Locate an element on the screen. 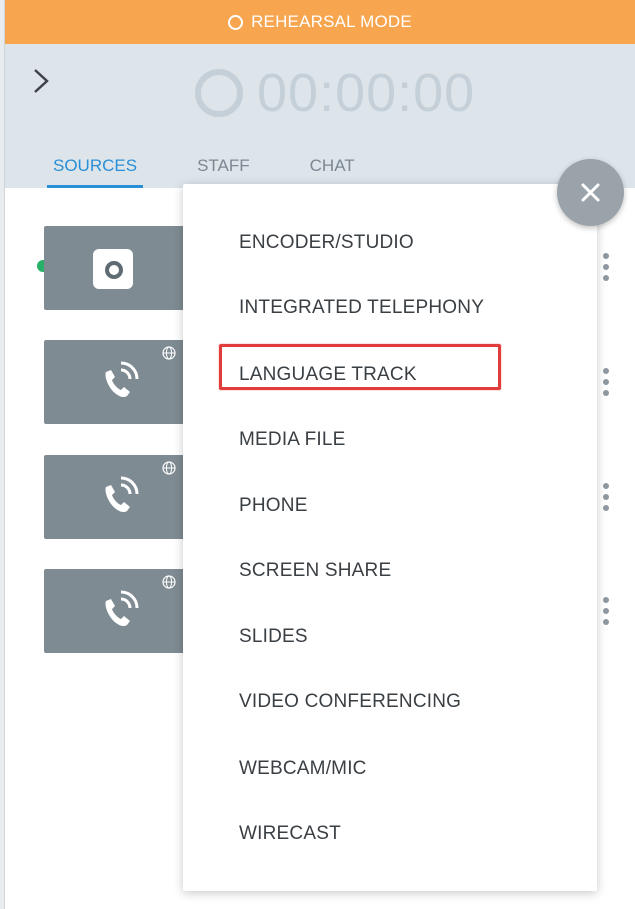 This screenshot has height=909, width=635. rehearsal-banner: REHEARSAL MODE is located at coordinates (320, 22).